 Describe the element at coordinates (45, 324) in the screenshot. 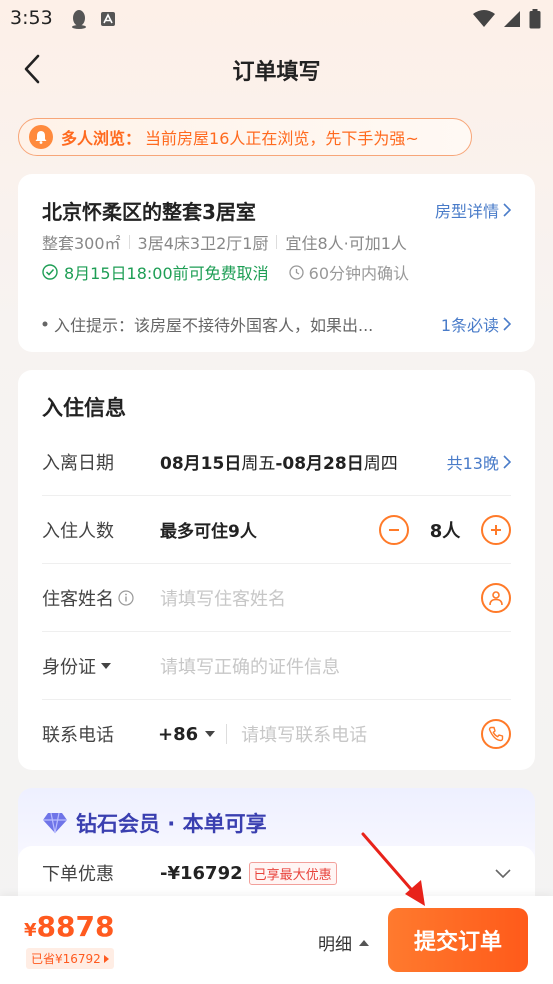

I see `bullet-icon` at that location.